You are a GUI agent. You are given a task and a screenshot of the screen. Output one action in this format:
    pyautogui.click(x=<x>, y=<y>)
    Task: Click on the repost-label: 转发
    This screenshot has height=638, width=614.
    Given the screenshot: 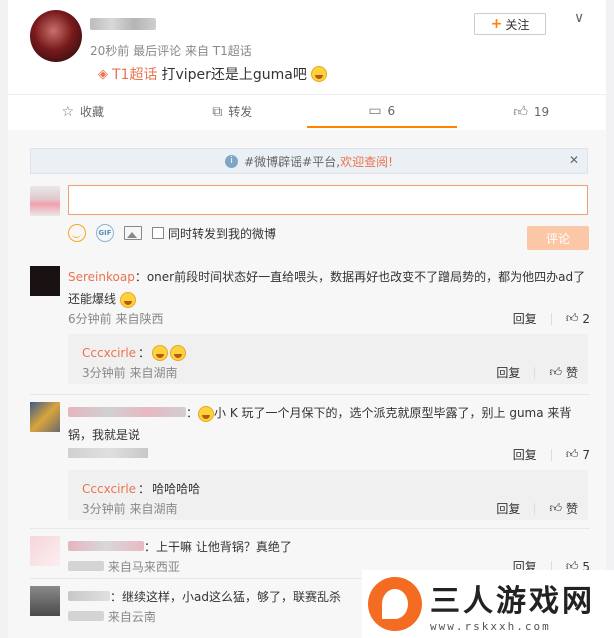 What is the action you would take?
    pyautogui.click(x=240, y=112)
    